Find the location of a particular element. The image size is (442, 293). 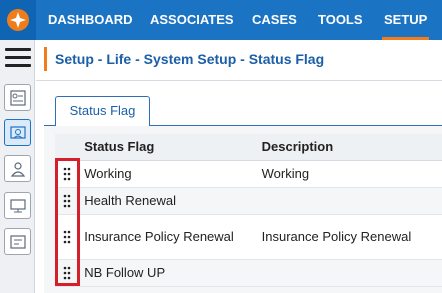

cell-status-flag: NB Follow UP is located at coordinates (167, 273).